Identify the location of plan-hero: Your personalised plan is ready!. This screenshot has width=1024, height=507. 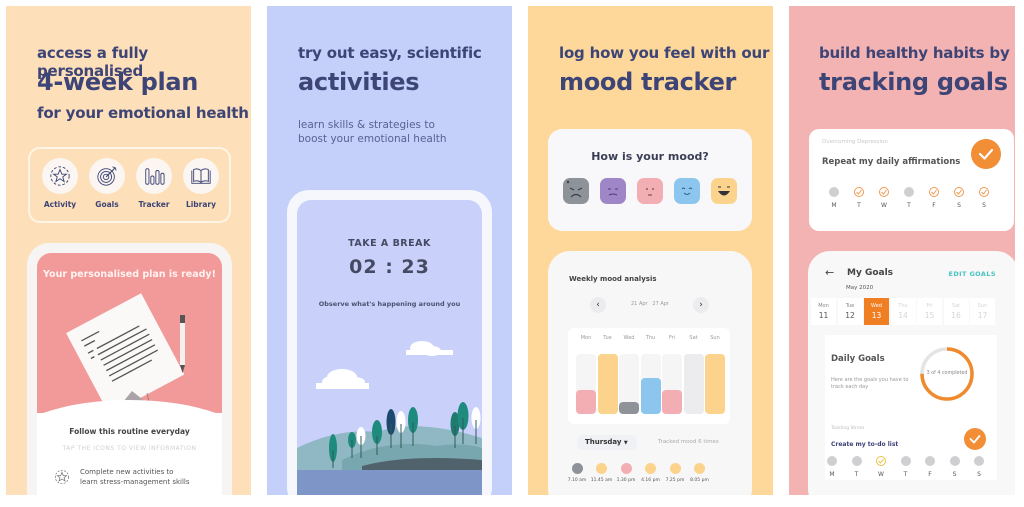
(129, 333).